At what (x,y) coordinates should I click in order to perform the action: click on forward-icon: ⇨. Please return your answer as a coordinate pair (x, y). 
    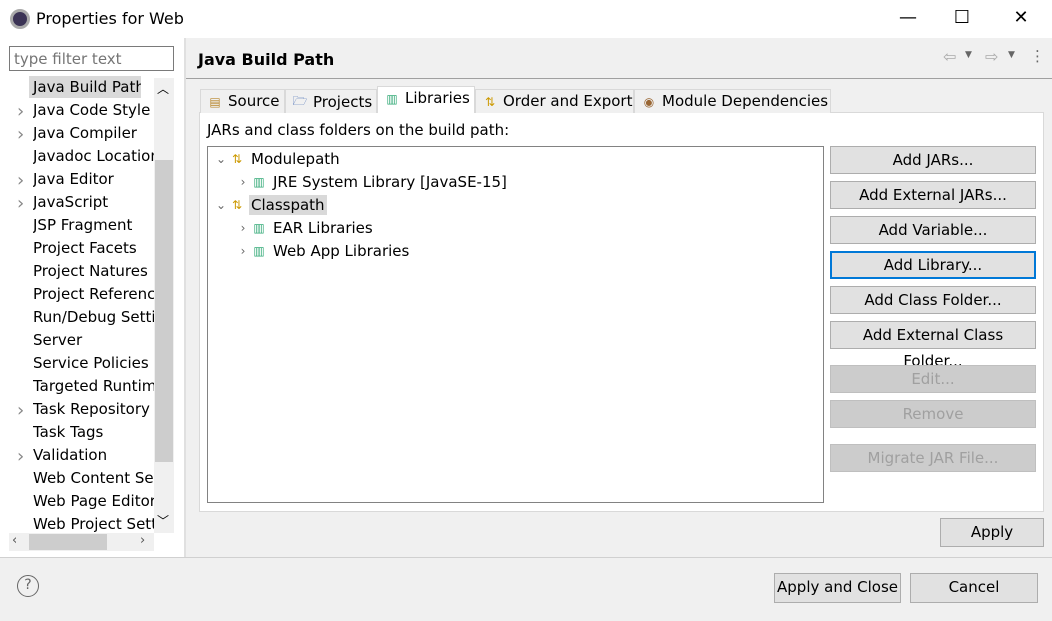
    Looking at the image, I should click on (991, 56).